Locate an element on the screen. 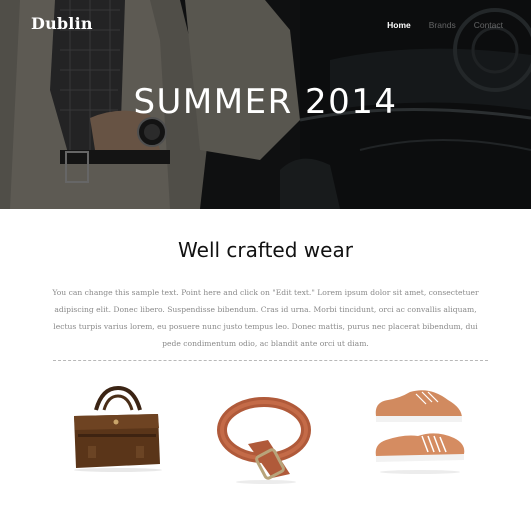 The image size is (531, 521). nav-home: Home is located at coordinates (399, 25).